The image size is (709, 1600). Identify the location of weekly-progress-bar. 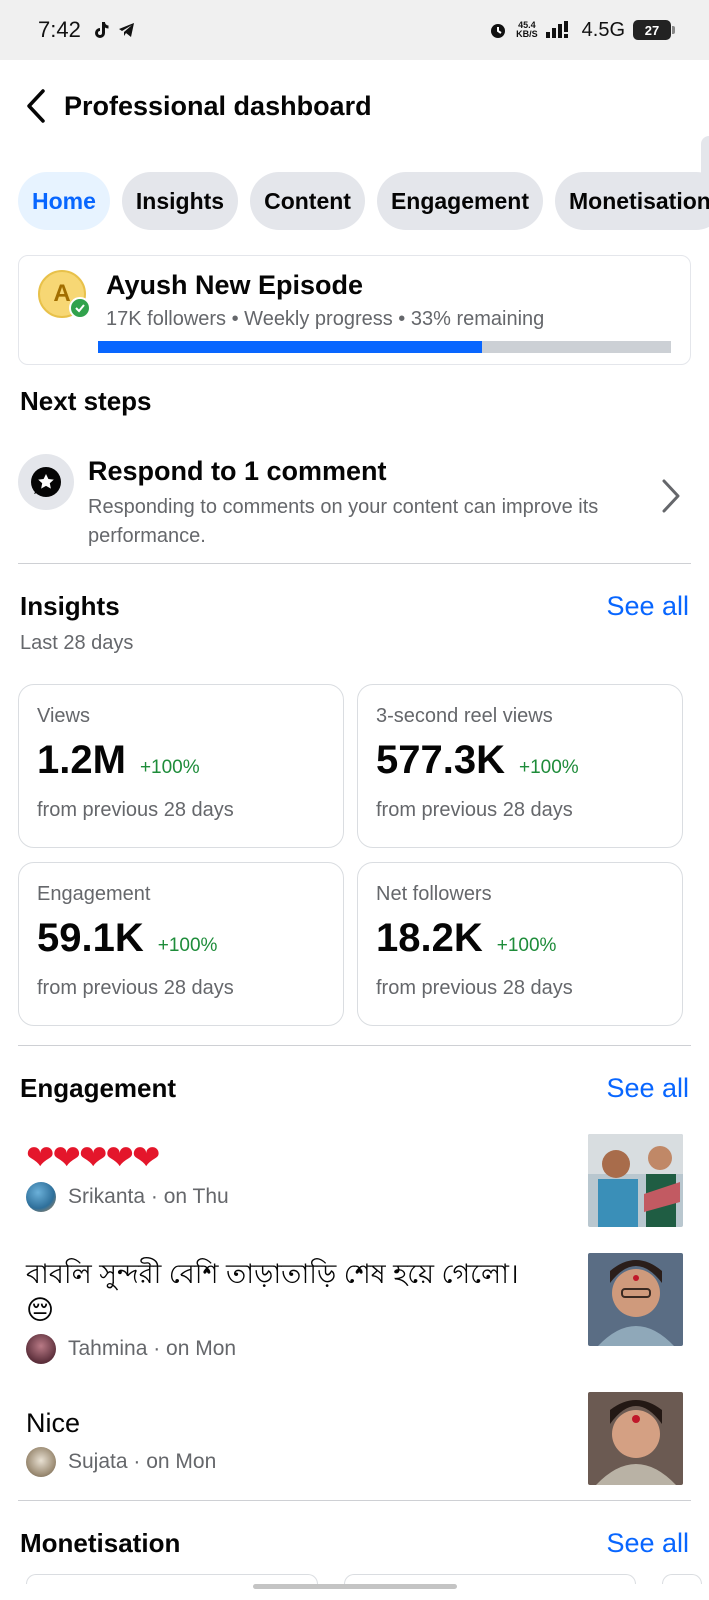
(384, 347).